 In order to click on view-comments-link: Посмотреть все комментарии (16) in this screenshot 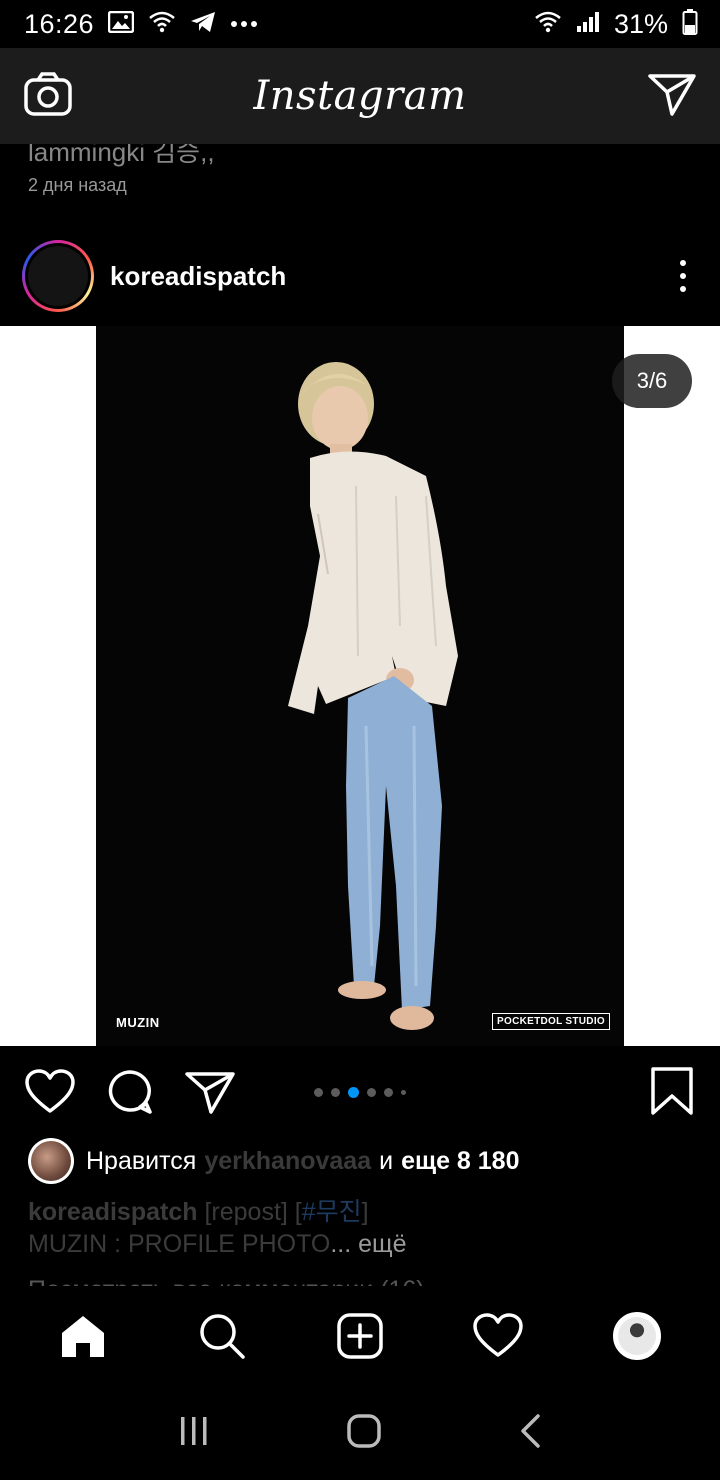, I will do `click(226, 1279)`.